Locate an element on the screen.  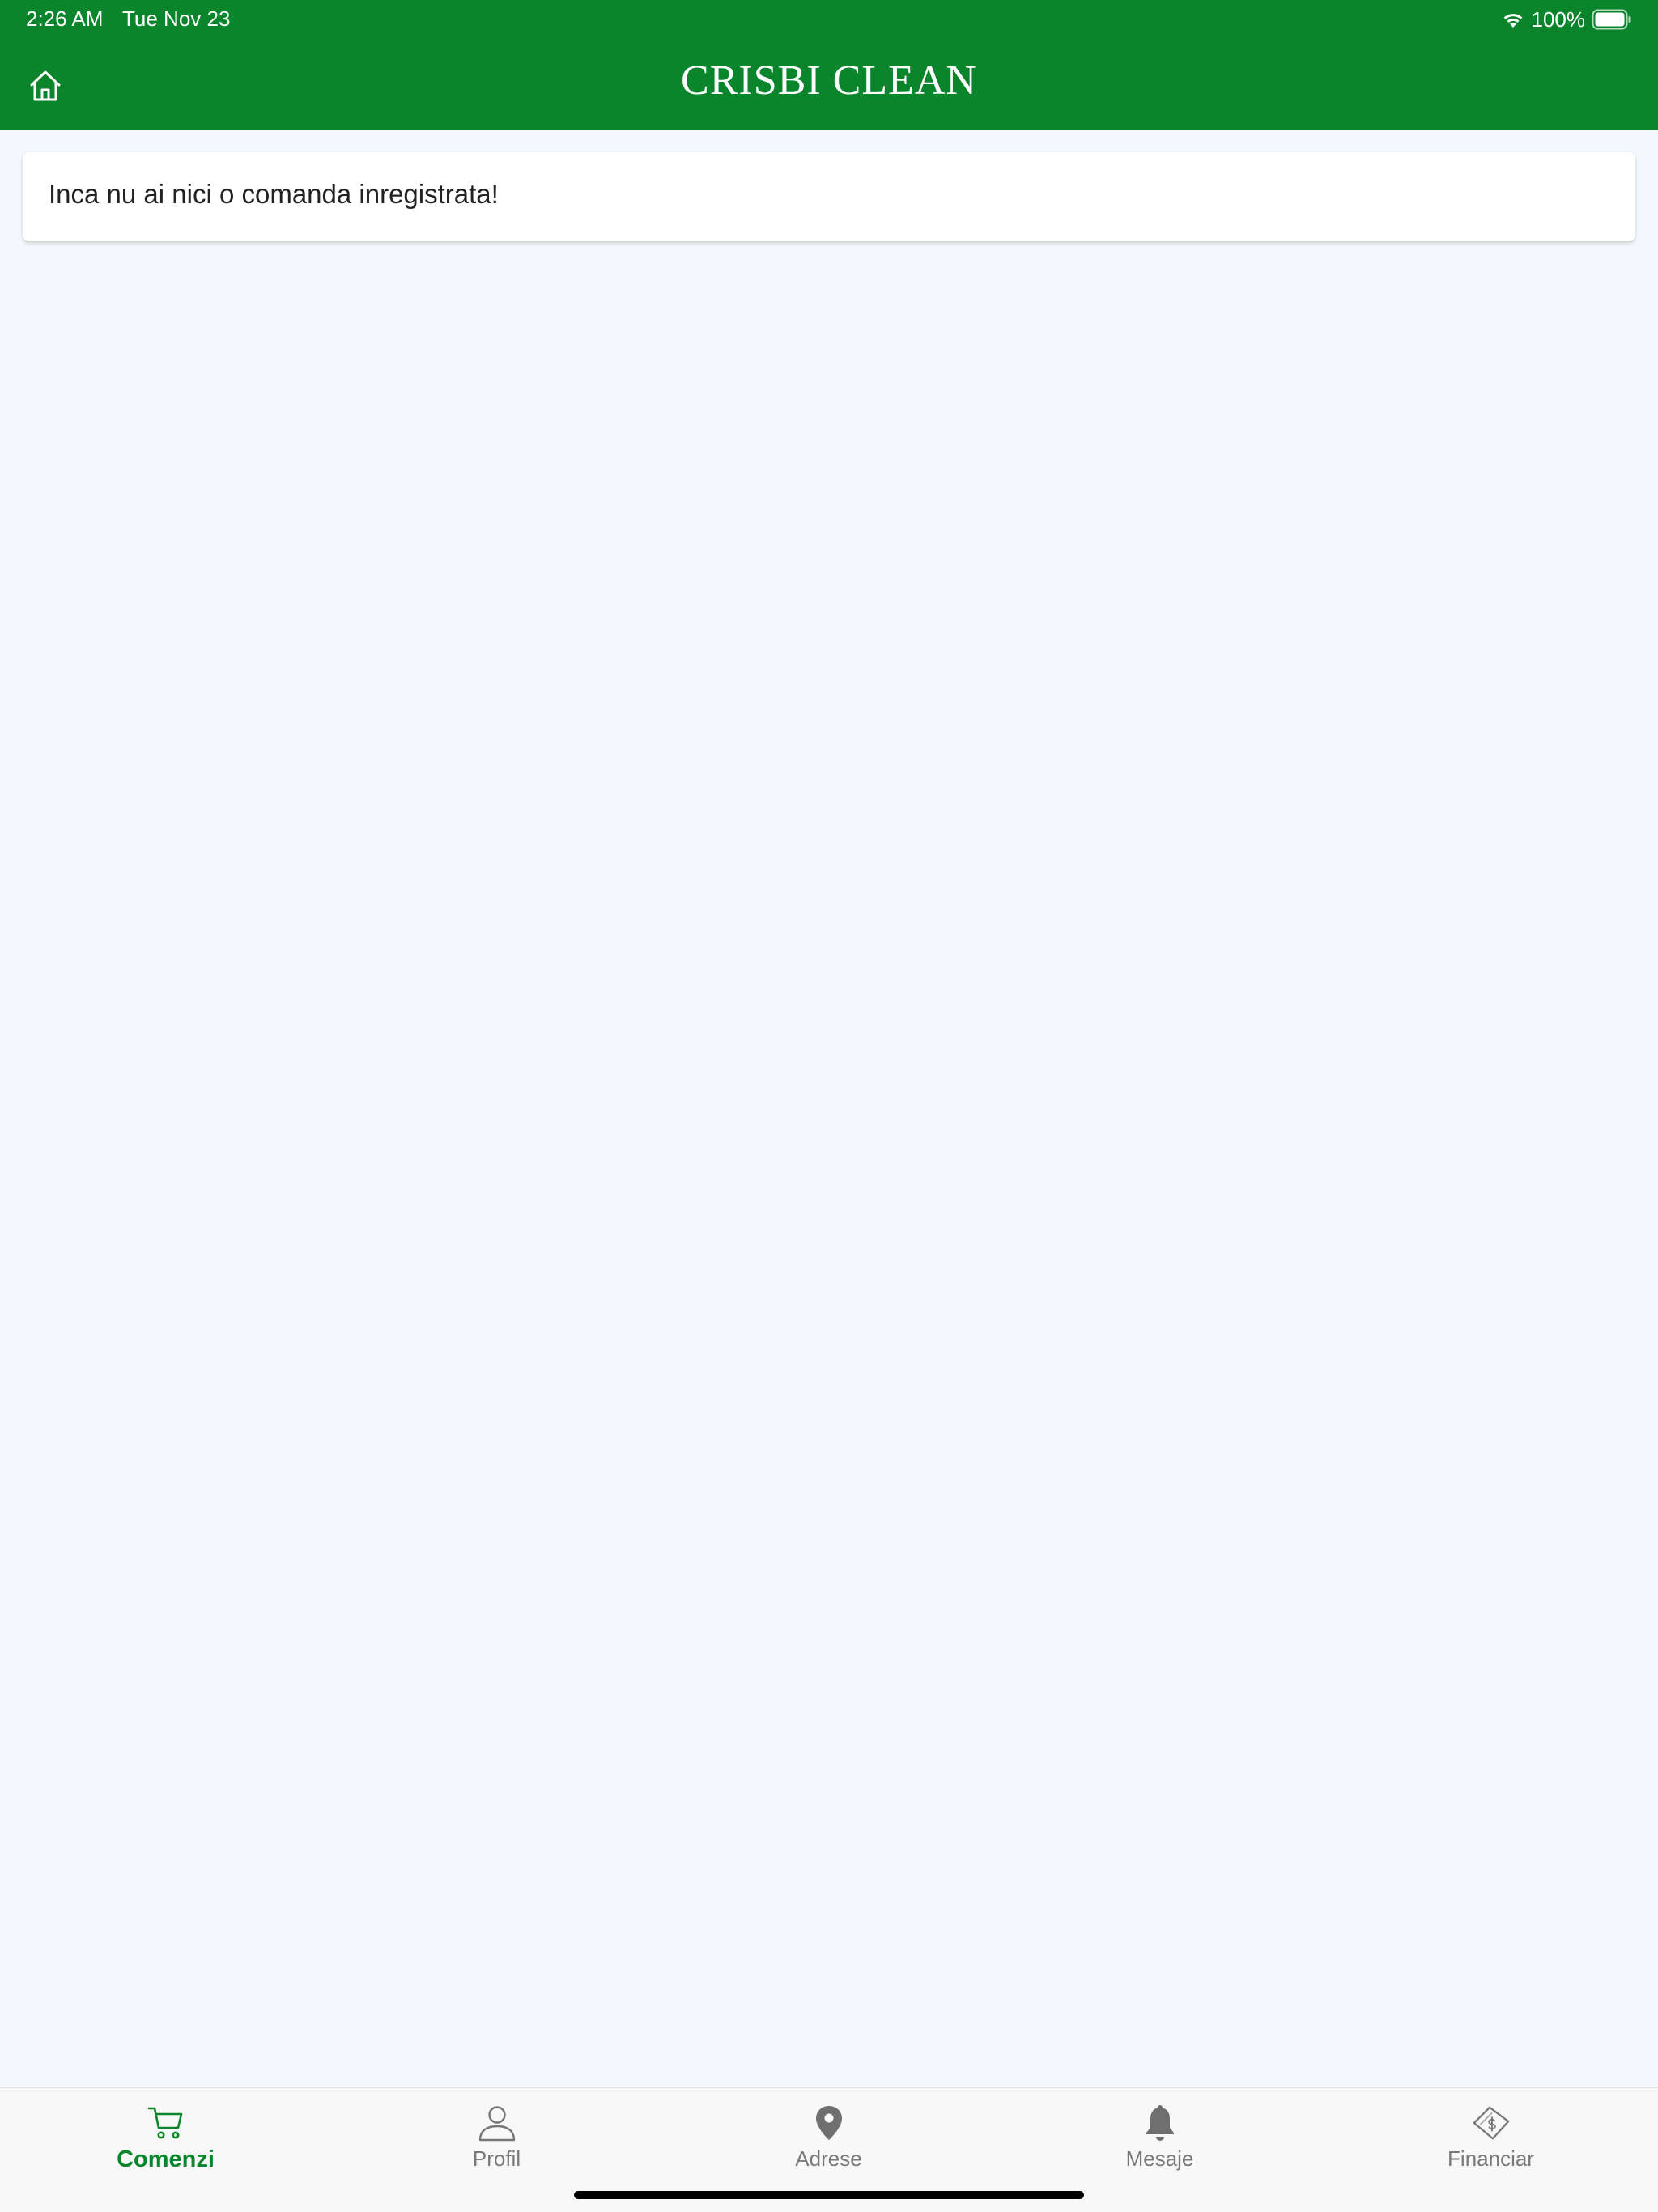
bell-icon is located at coordinates (1160, 2123).